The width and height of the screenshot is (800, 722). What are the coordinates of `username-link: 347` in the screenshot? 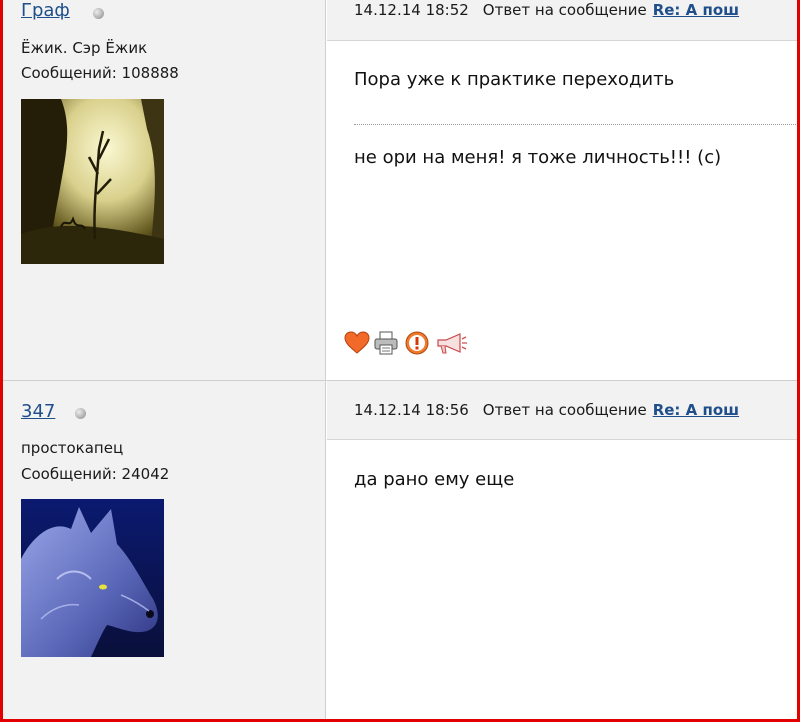 It's located at (38, 411).